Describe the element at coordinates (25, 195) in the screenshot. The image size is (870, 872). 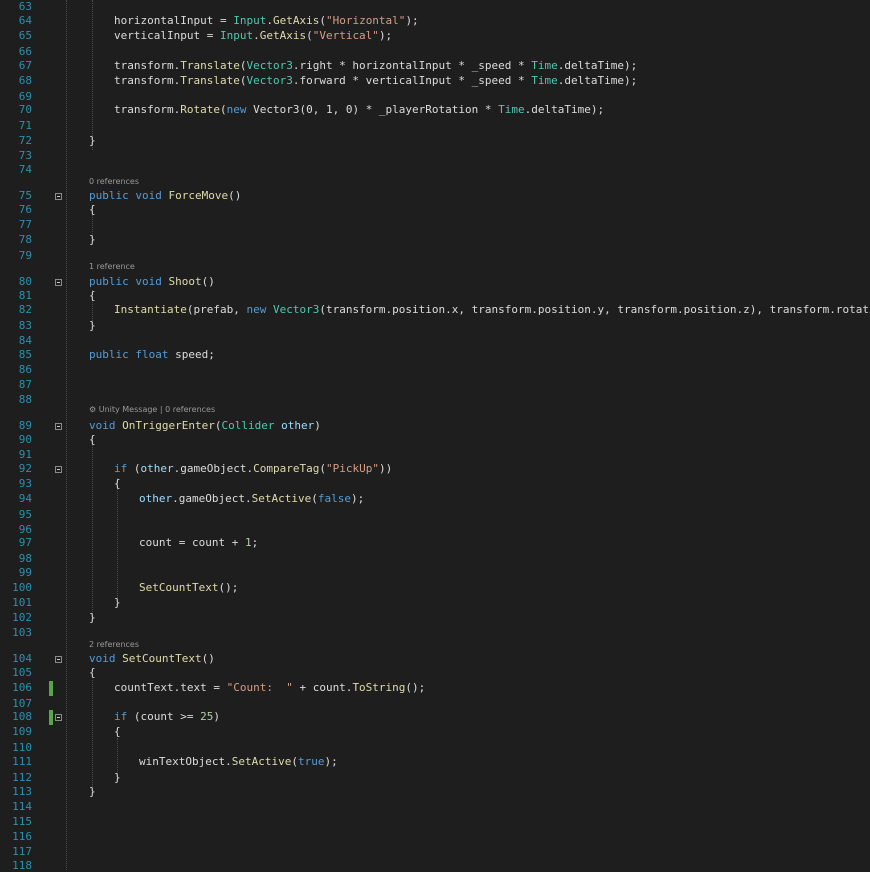
I see `line-number: 75` at that location.